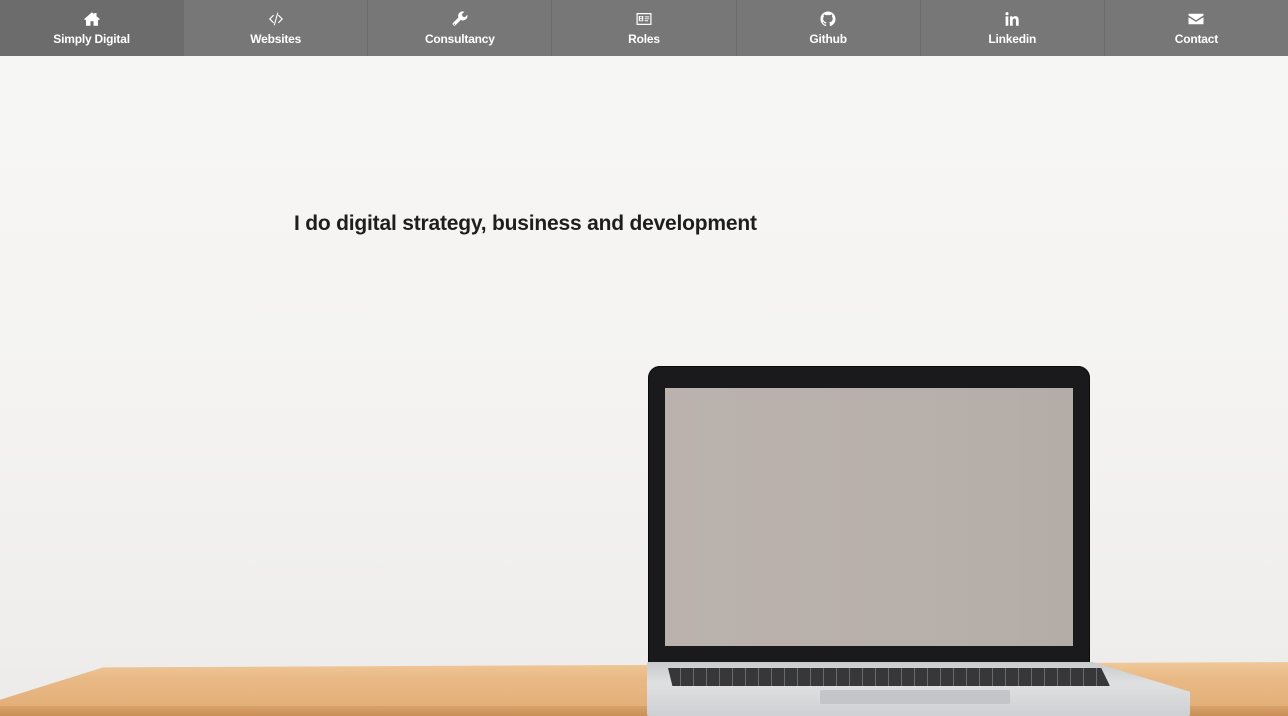  I want to click on laptop-screen, so click(869, 517).